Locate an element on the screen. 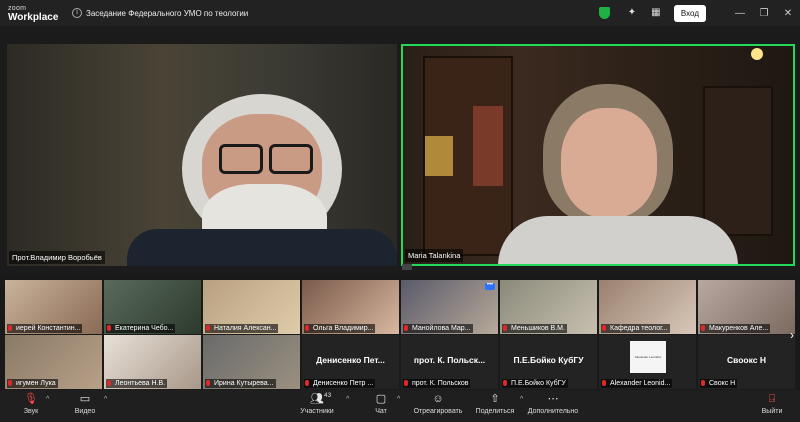  participant-name: Свокс Н is located at coordinates (719, 383).